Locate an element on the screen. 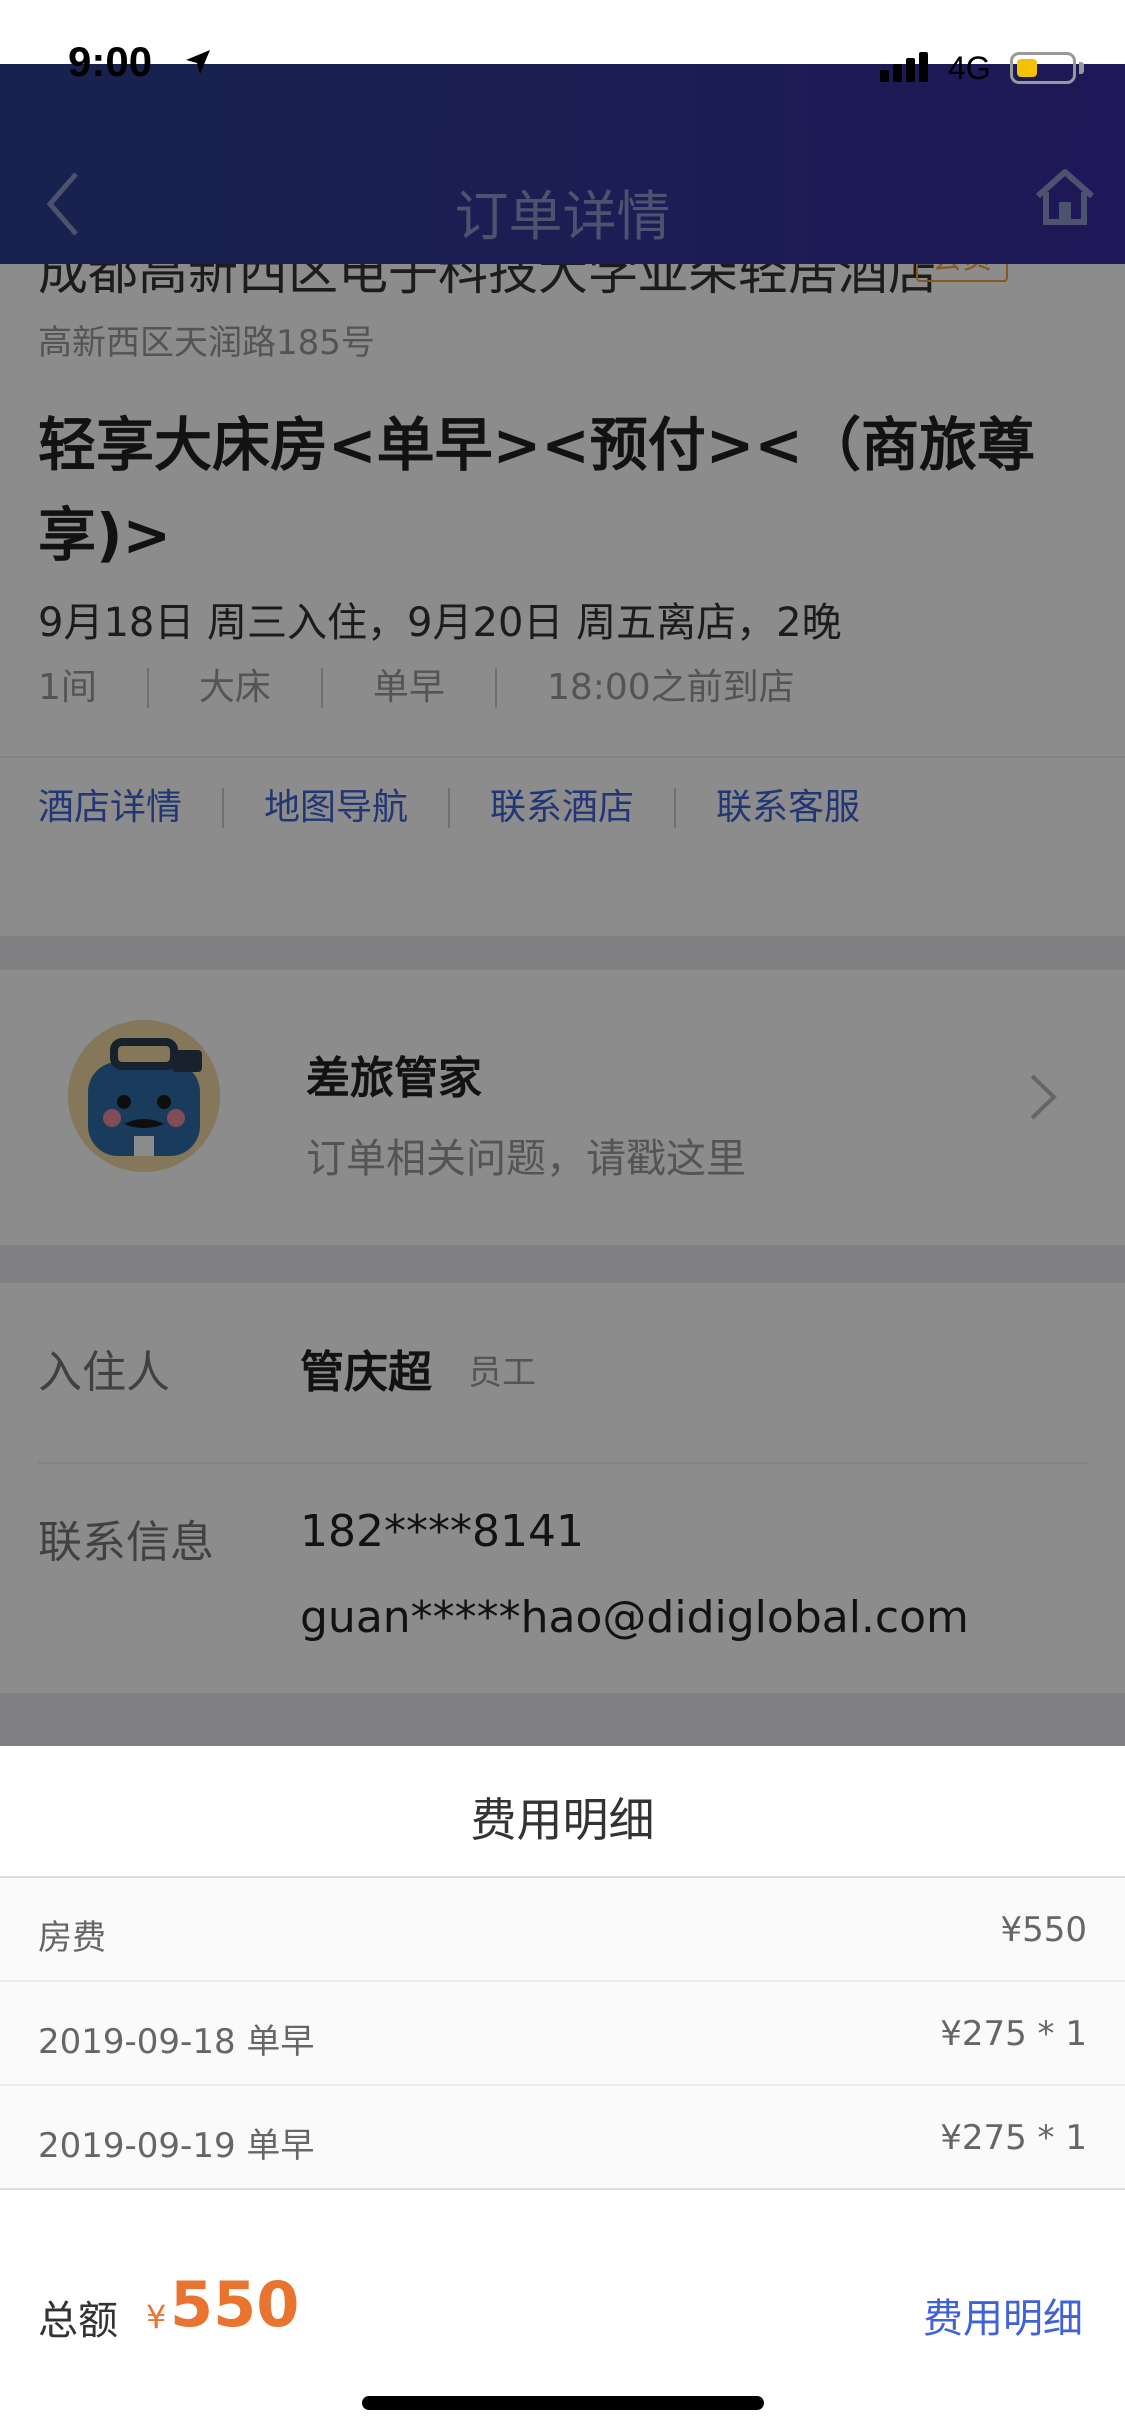  battery-cap is located at coordinates (1081, 68).